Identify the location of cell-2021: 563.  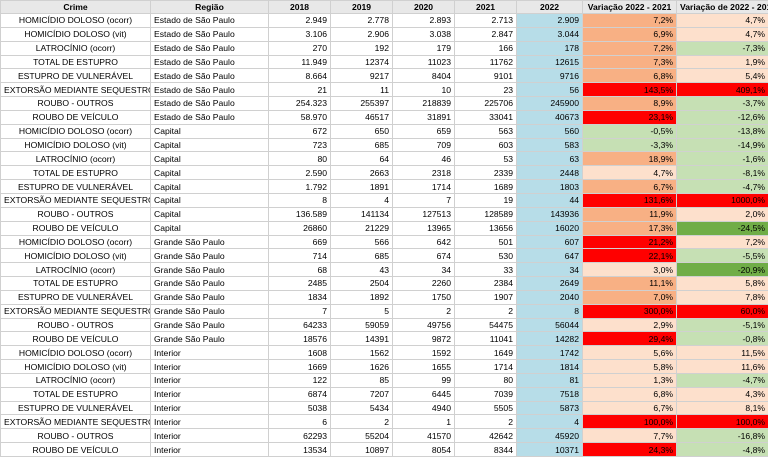
(486, 131).